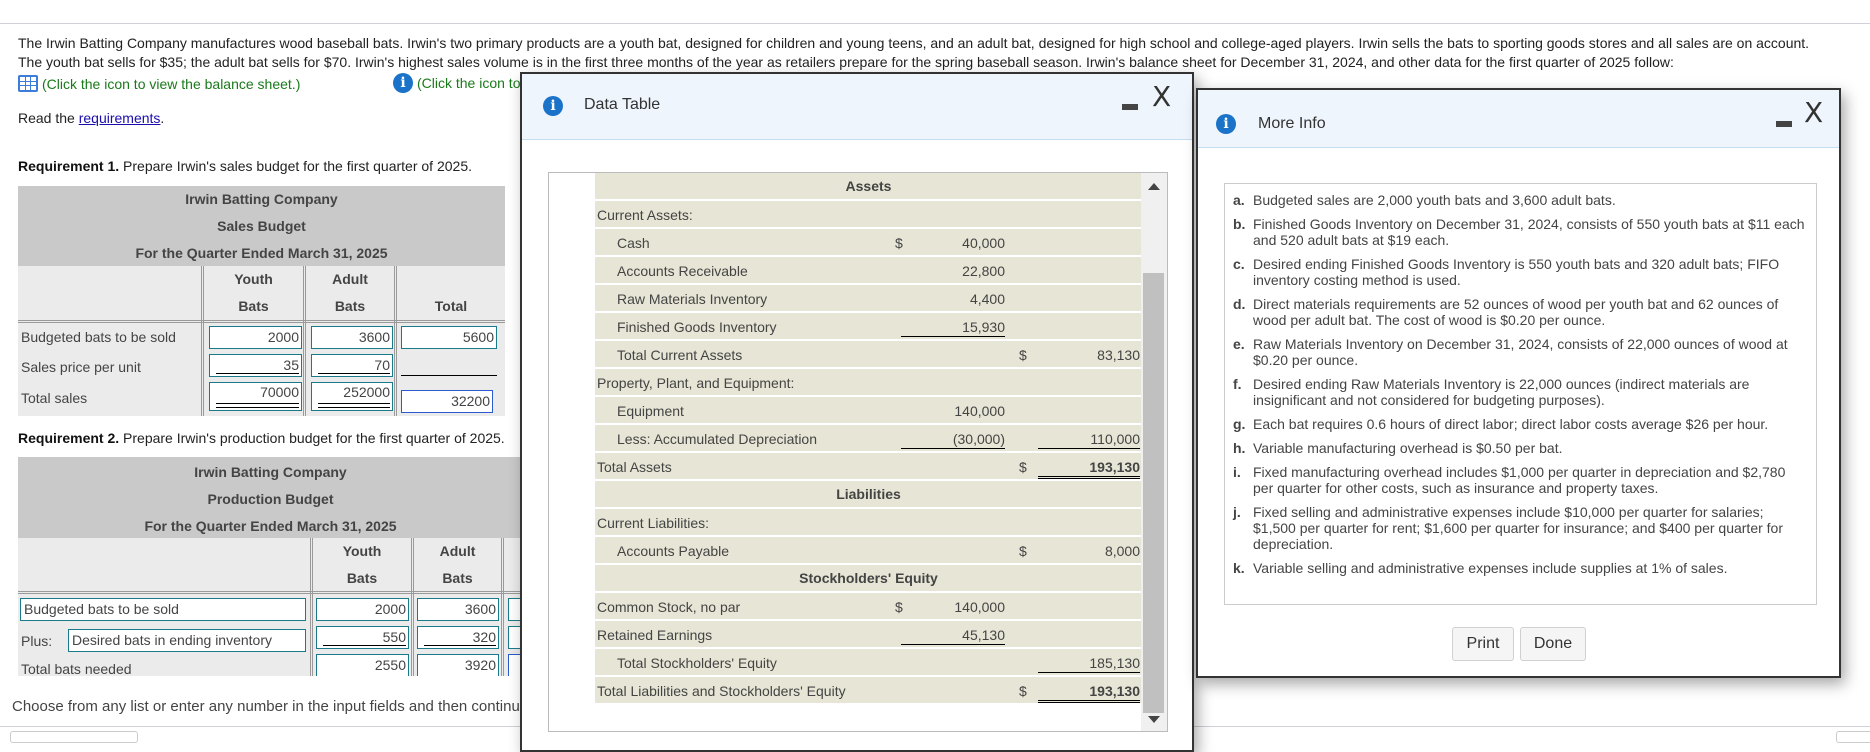  What do you see at coordinates (868, 299) in the screenshot?
I see `balance-sheet-row: Raw Materials Inventory 4,400` at bounding box center [868, 299].